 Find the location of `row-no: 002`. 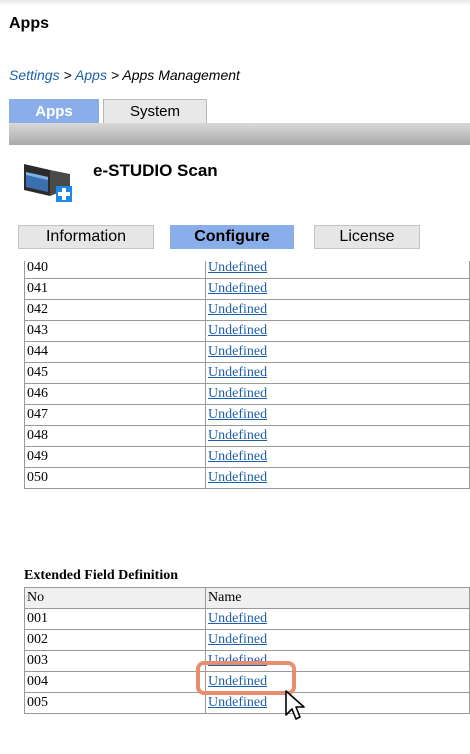

row-no: 002 is located at coordinates (115, 640).